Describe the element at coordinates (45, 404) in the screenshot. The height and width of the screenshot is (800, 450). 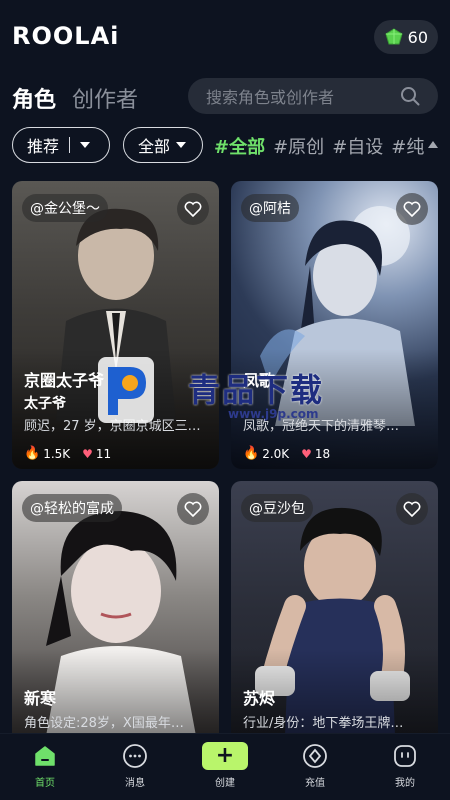
I see `character-subtitle: 太子爷` at that location.